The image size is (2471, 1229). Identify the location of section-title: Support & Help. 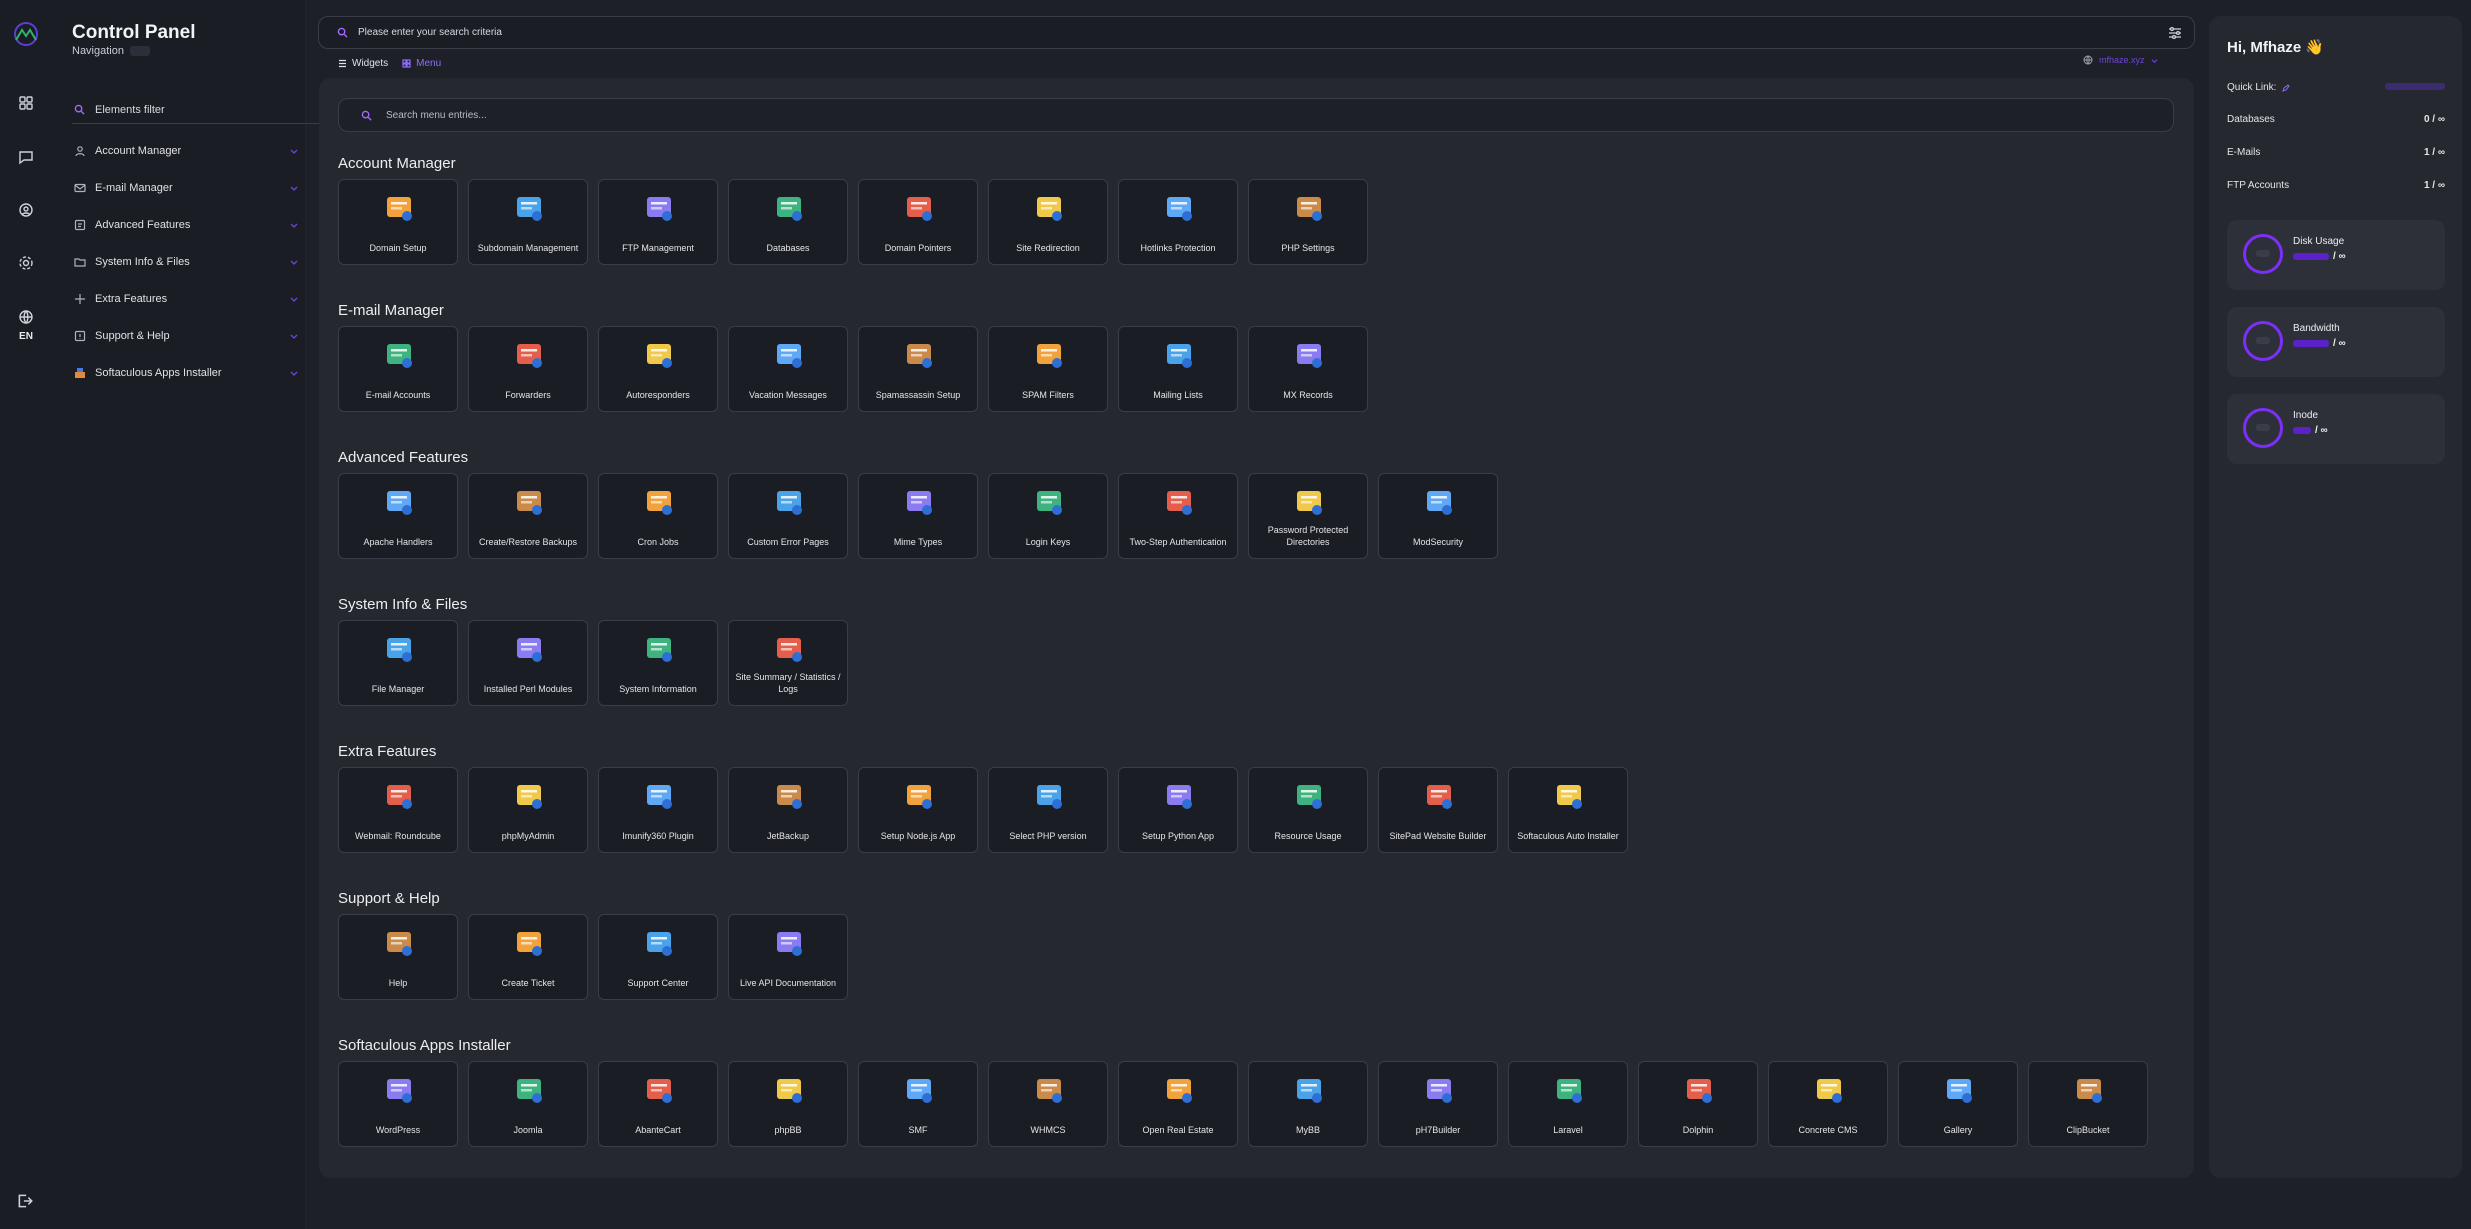
(389, 898).